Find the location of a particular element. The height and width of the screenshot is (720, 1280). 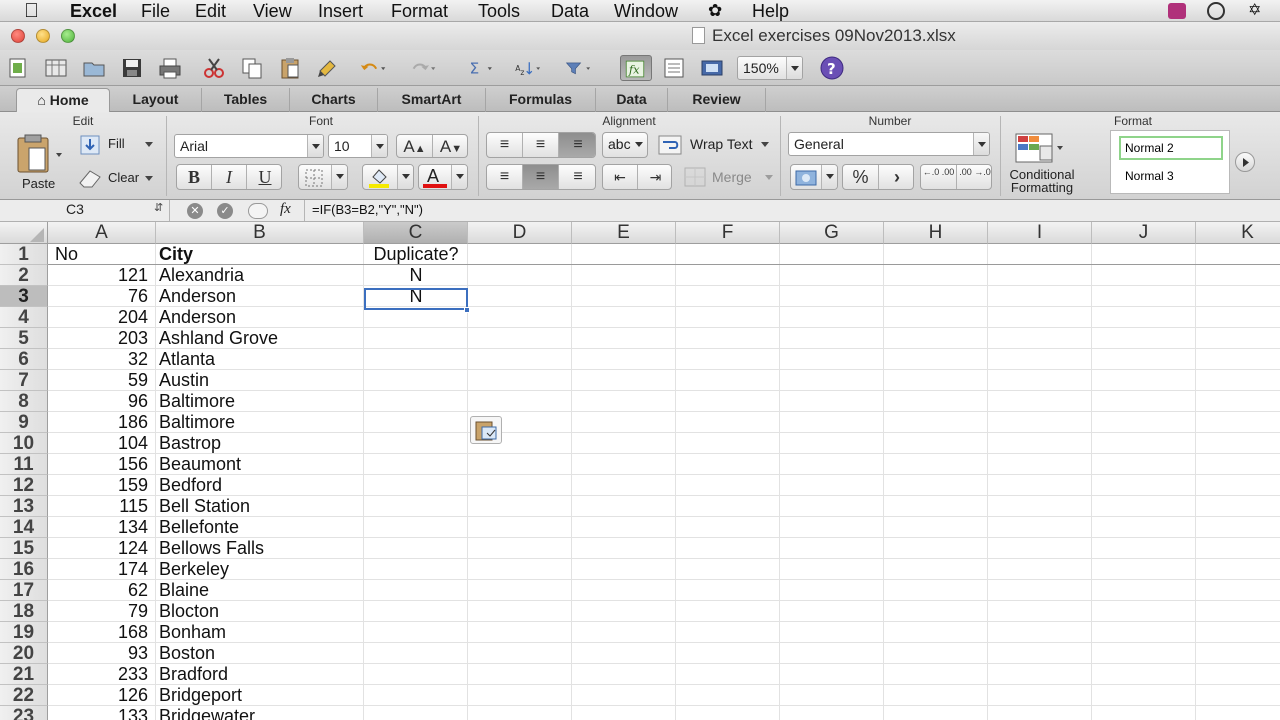

cell-a: 96 is located at coordinates (102, 401).